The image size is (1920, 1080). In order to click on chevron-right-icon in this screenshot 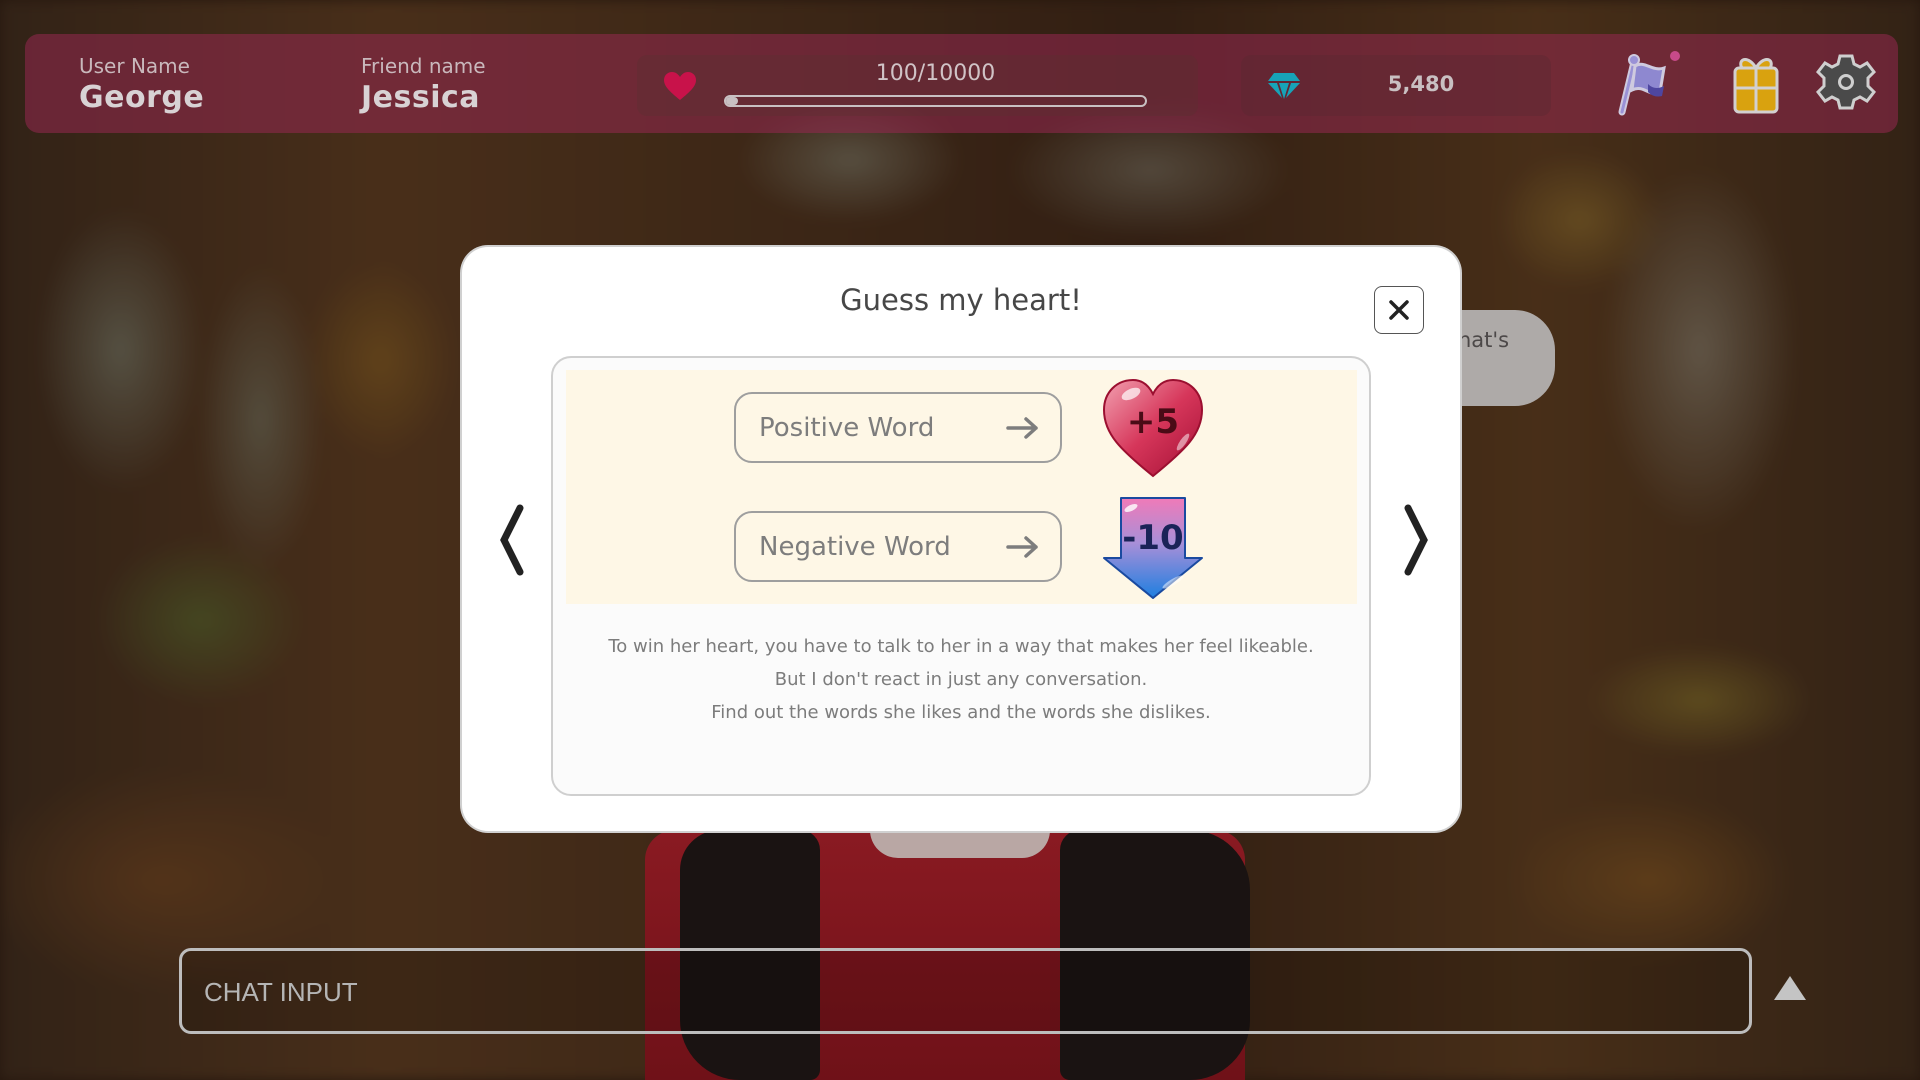, I will do `click(1416, 540)`.